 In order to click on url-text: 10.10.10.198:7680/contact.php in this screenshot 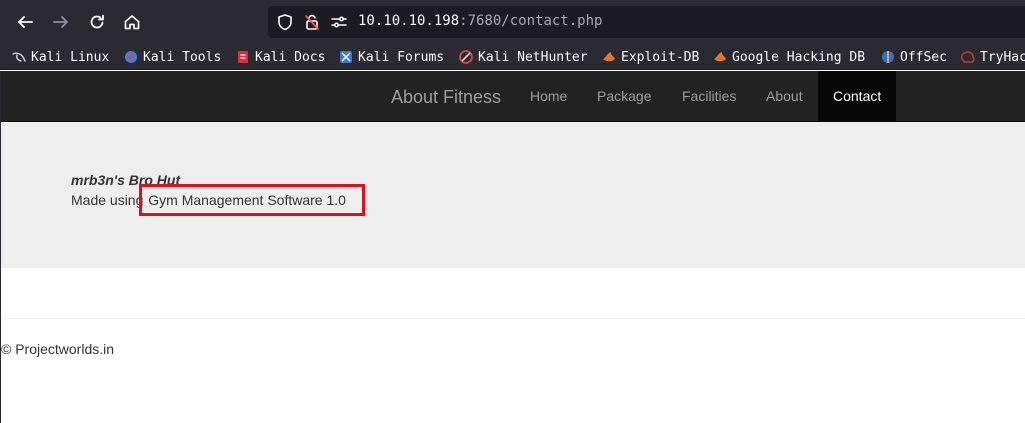, I will do `click(480, 21)`.